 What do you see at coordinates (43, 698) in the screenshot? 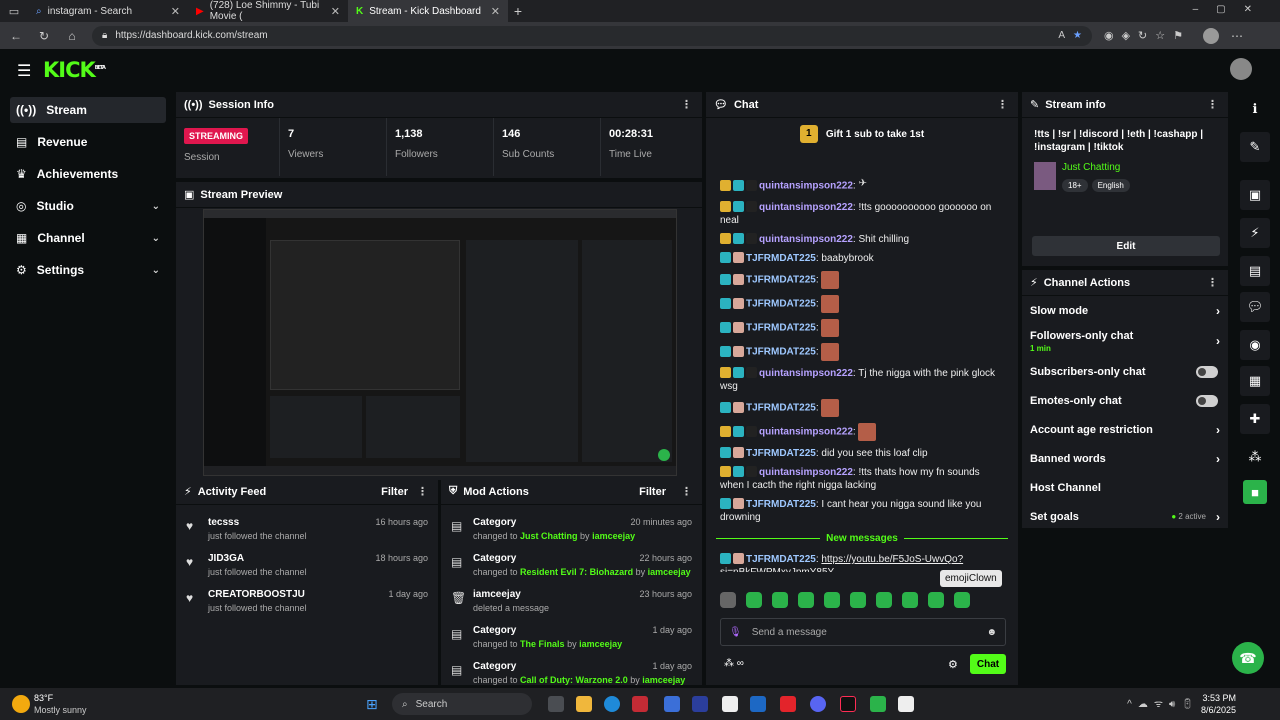
I see `weather-temp: 83°F` at bounding box center [43, 698].